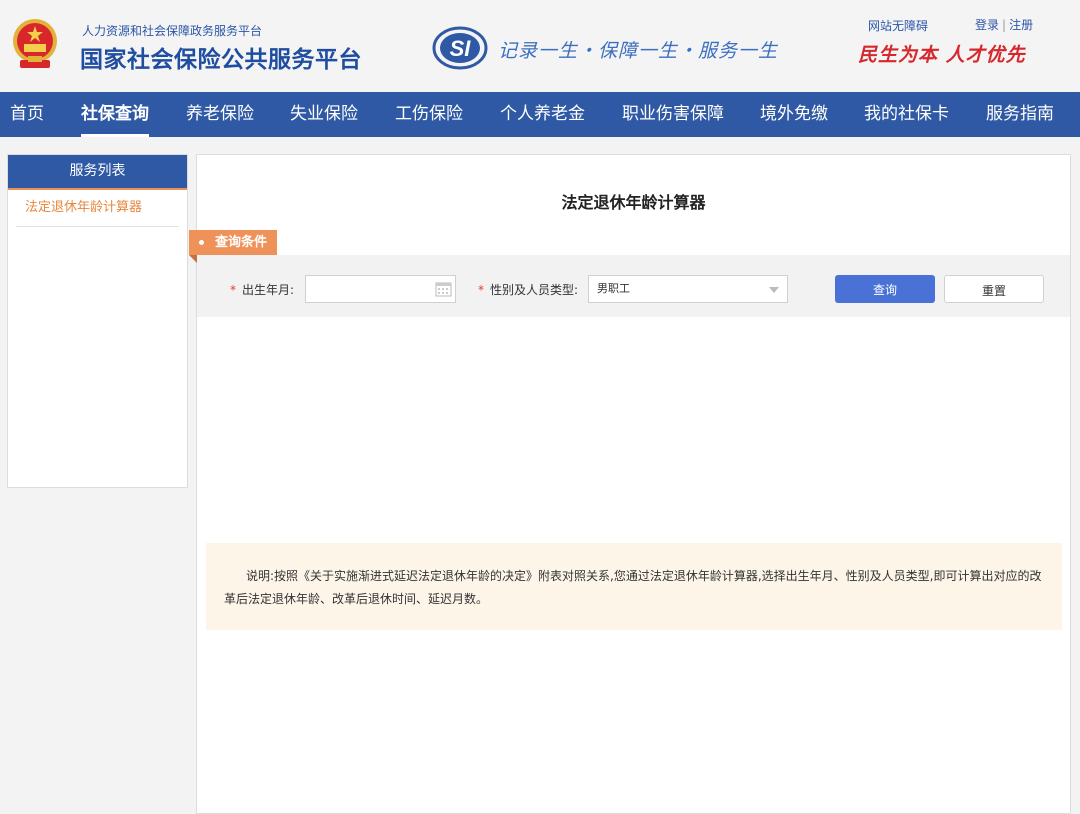 This screenshot has width=1080, height=814. Describe the element at coordinates (1020, 114) in the screenshot. I see `nav-item-service-guide: 服务指南` at that location.